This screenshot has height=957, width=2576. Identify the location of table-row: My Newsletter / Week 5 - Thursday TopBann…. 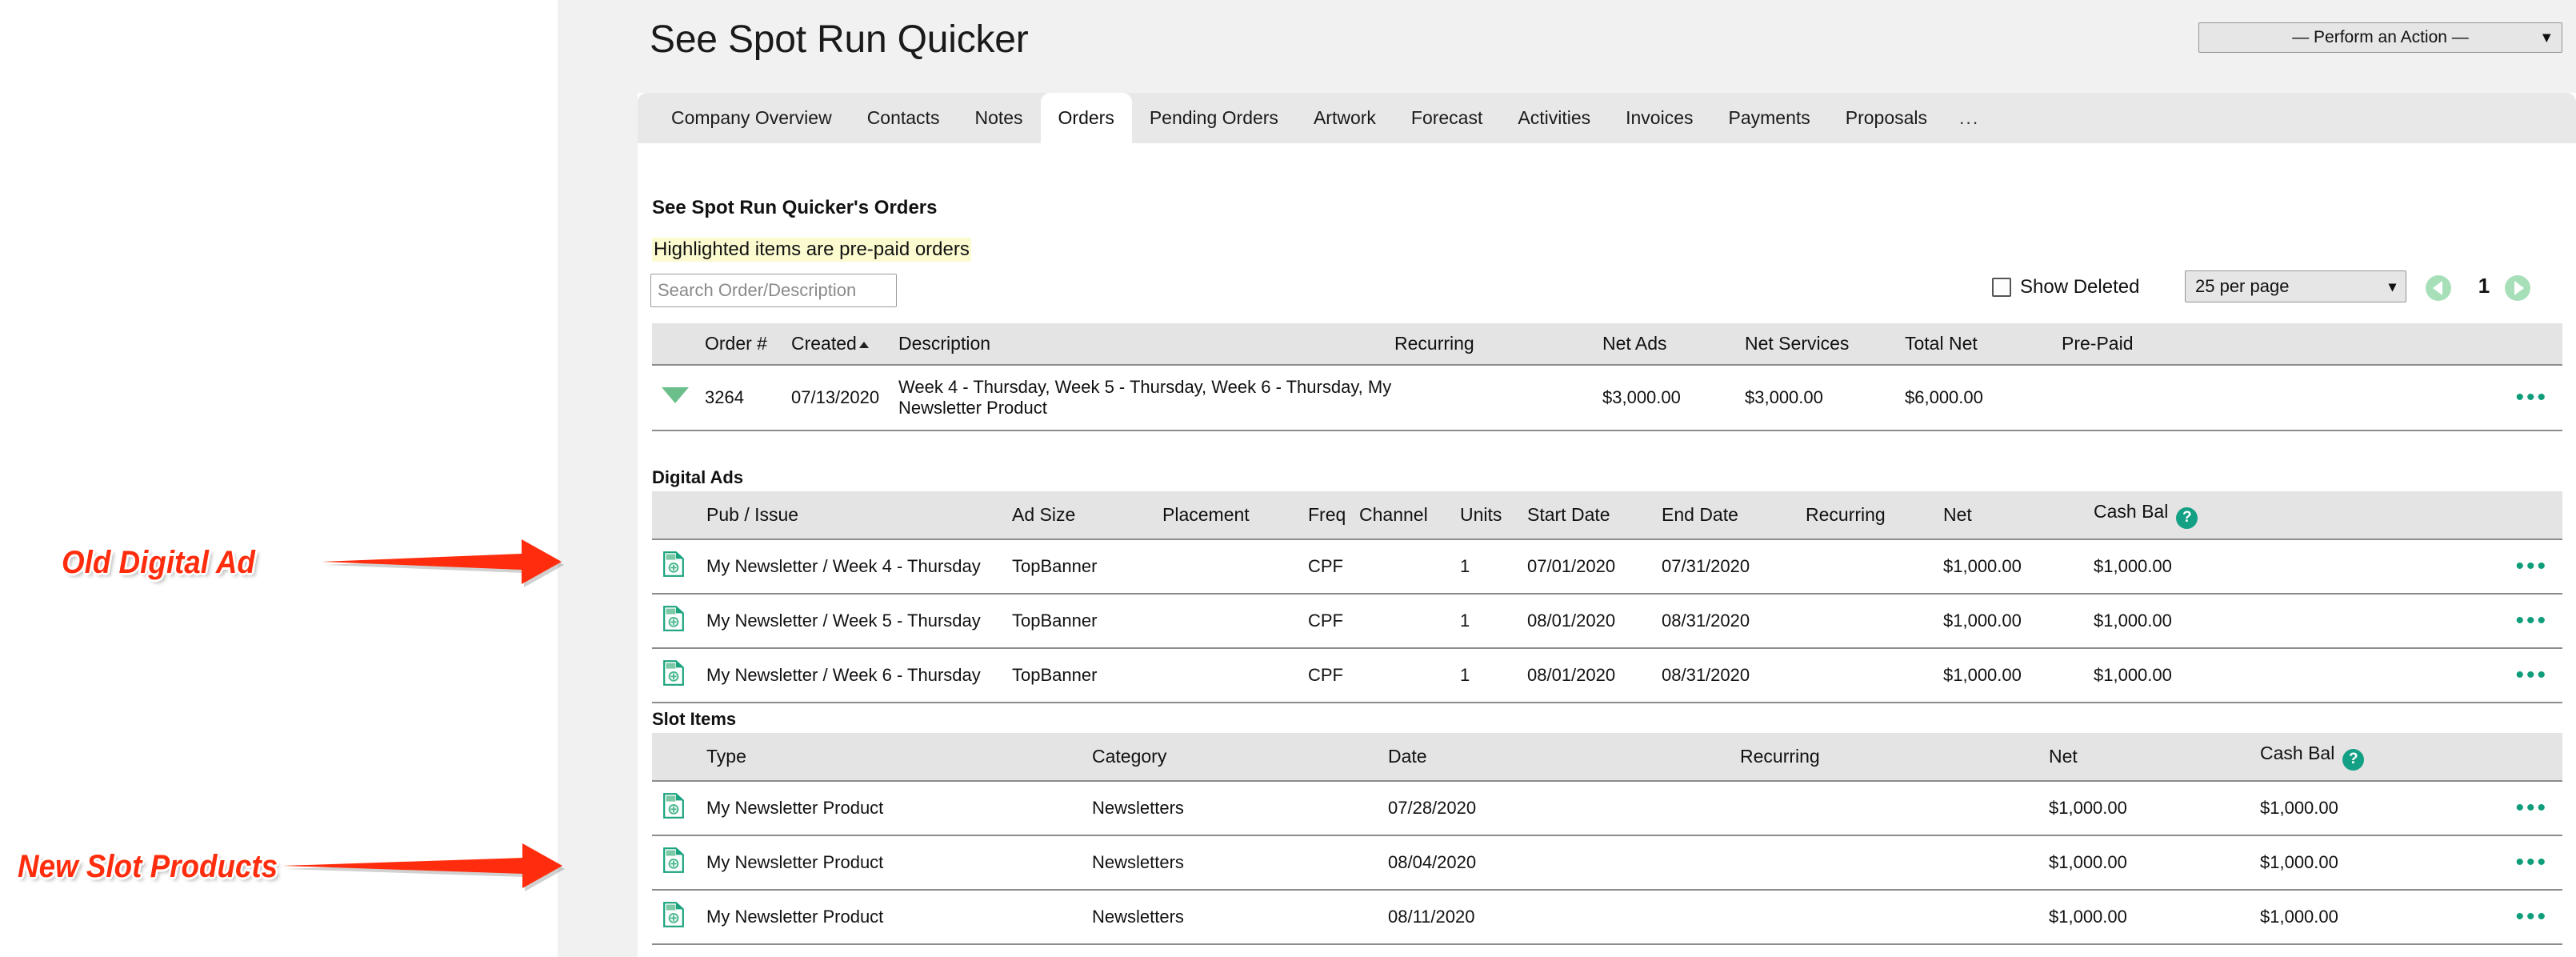
(1607, 621).